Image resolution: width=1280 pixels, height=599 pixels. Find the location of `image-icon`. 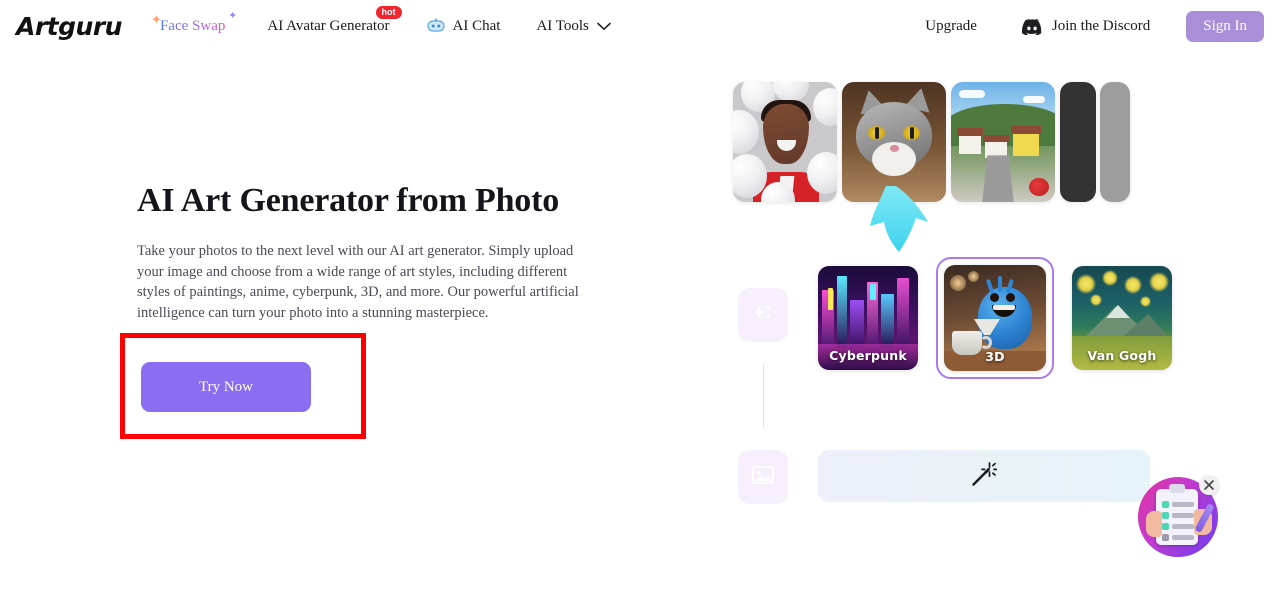

image-icon is located at coordinates (763, 477).